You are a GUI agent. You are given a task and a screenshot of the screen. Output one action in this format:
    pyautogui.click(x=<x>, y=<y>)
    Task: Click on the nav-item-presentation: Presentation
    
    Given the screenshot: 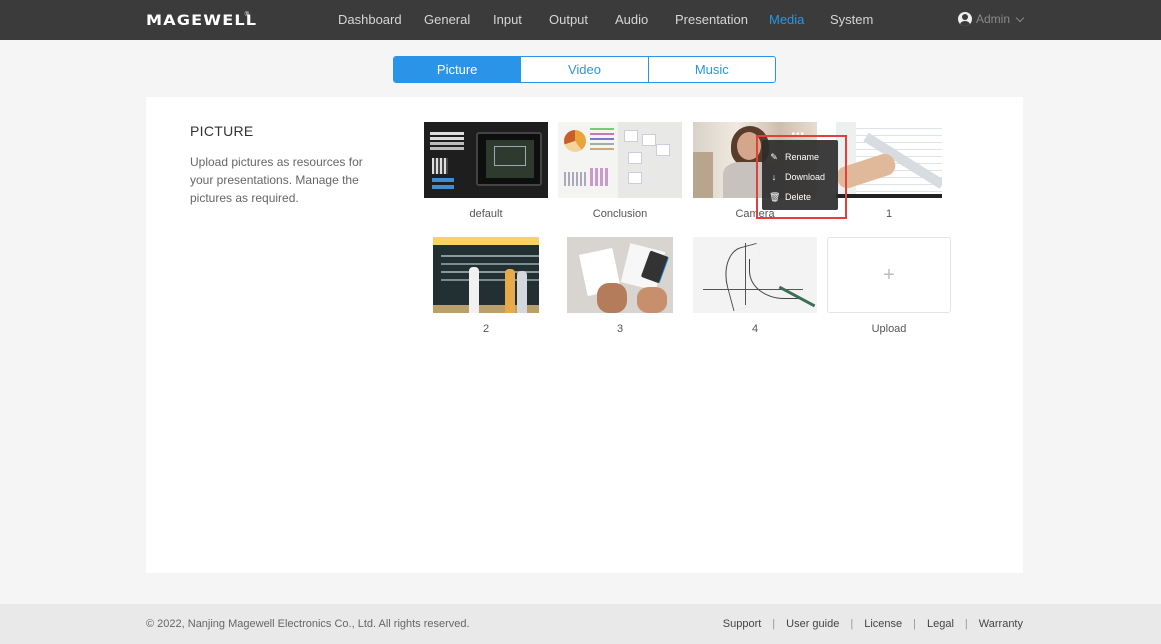 What is the action you would take?
    pyautogui.click(x=711, y=19)
    